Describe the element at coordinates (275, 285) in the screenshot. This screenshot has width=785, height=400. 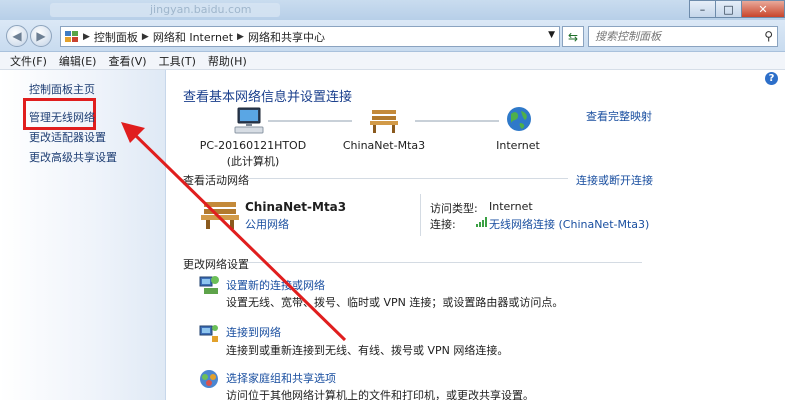
I see `task-setup-connection-link: 设置新的连接或网络` at that location.